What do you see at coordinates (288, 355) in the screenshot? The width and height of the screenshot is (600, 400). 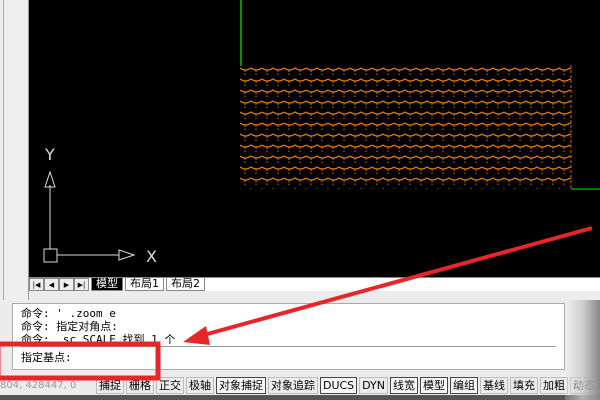 I see `command-input: 指定基点:` at bounding box center [288, 355].